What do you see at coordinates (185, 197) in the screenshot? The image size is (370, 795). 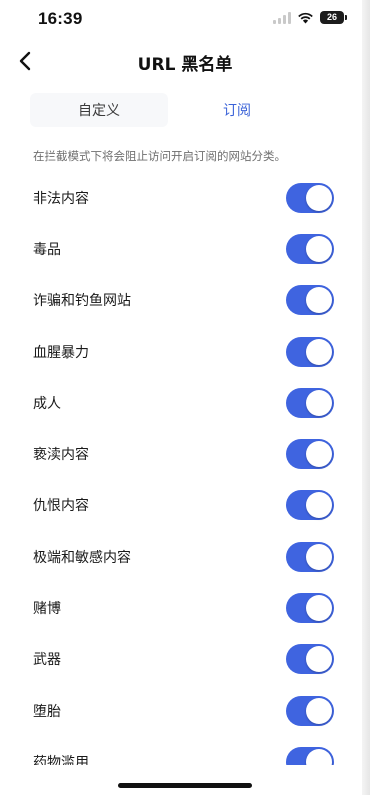 I see `list-item: 非法内容` at bounding box center [185, 197].